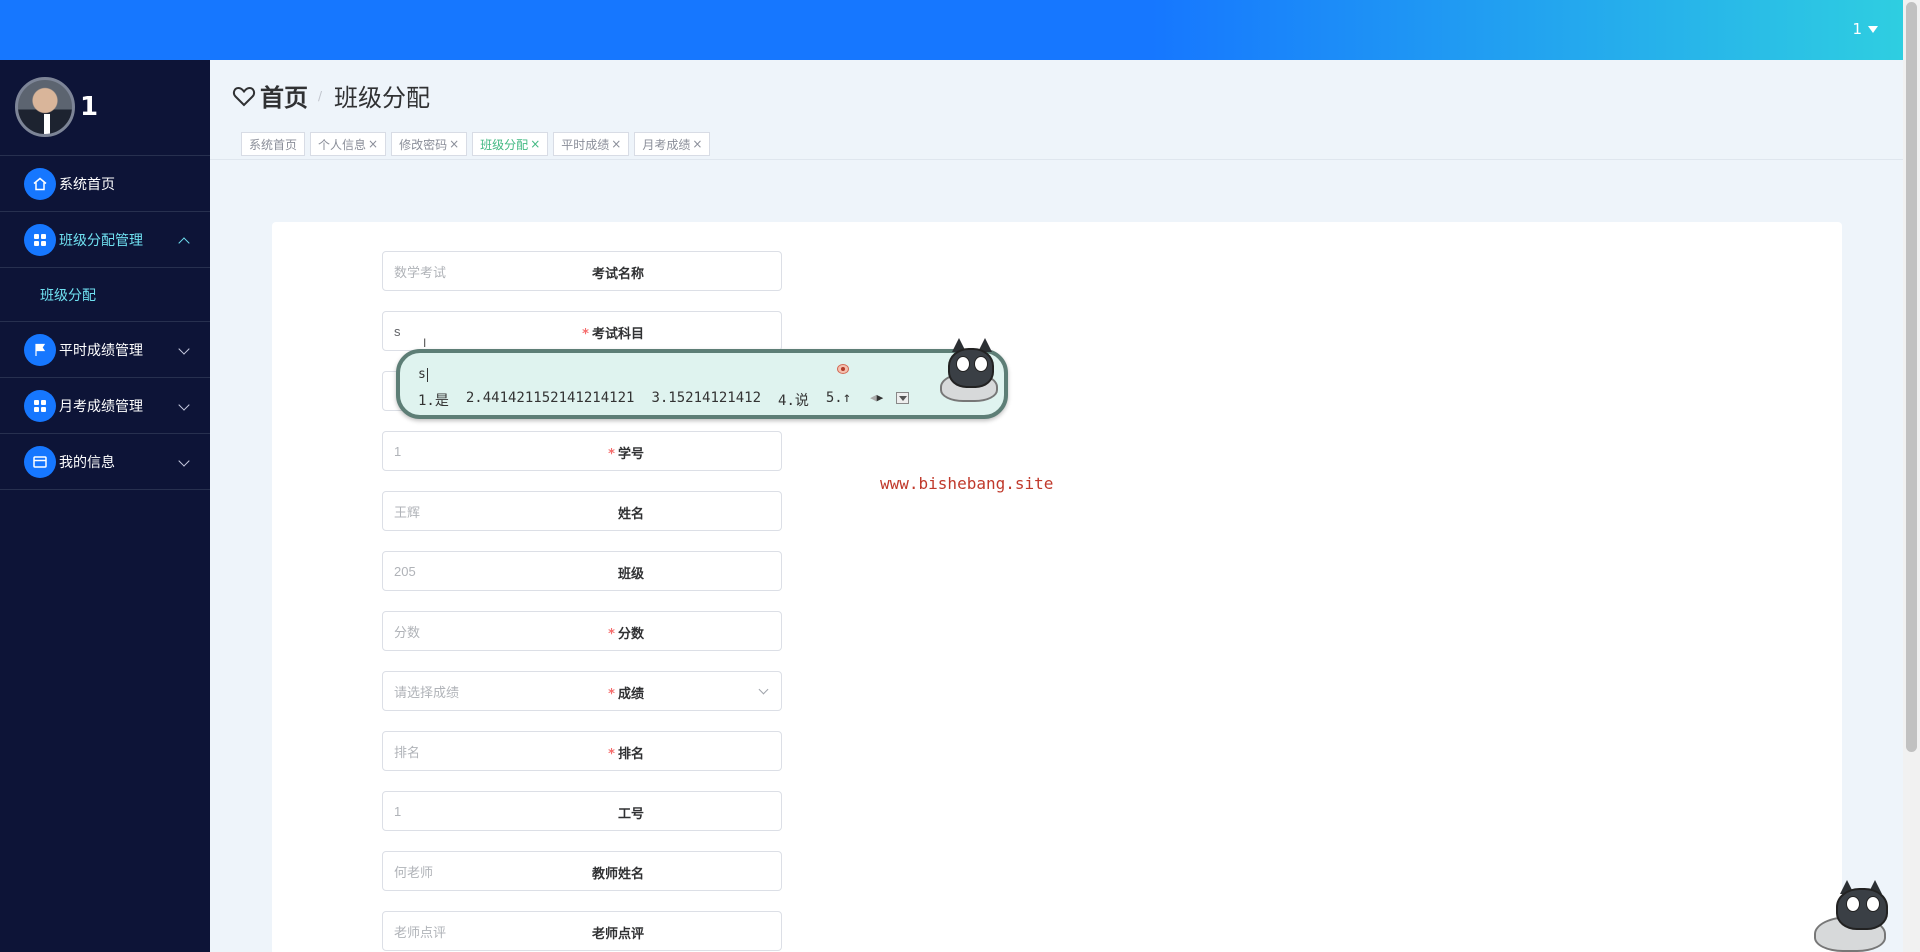 The height and width of the screenshot is (952, 1920). I want to click on class-input: 205, so click(582, 571).